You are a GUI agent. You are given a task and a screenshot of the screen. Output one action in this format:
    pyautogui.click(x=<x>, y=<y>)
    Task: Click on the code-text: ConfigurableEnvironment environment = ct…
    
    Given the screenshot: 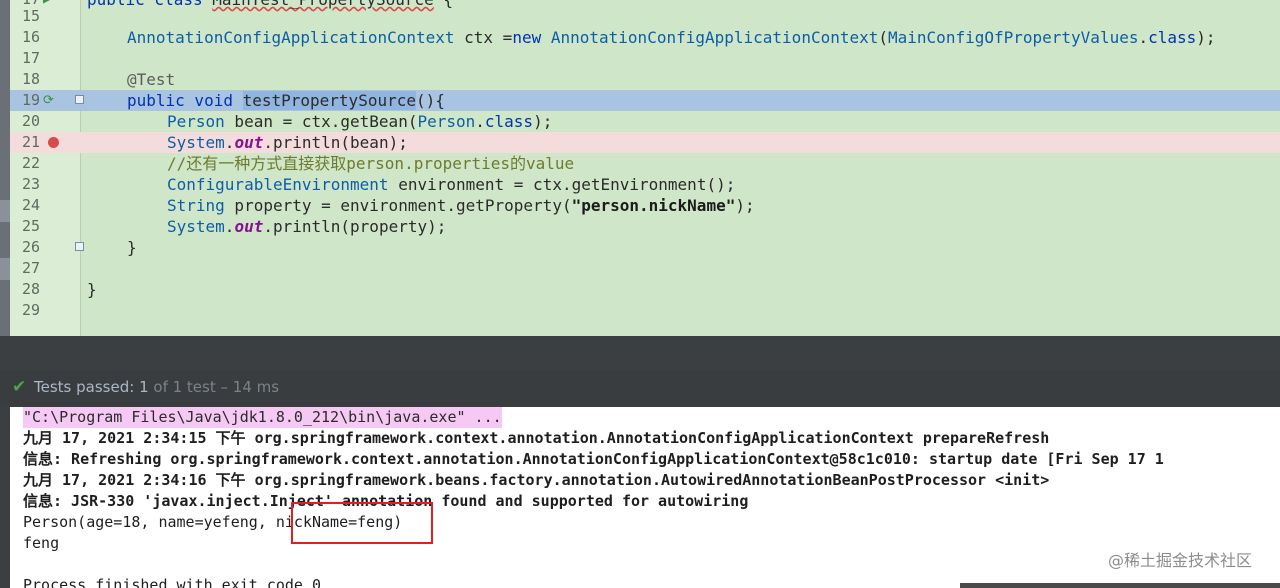 What is the action you would take?
    pyautogui.click(x=451, y=184)
    